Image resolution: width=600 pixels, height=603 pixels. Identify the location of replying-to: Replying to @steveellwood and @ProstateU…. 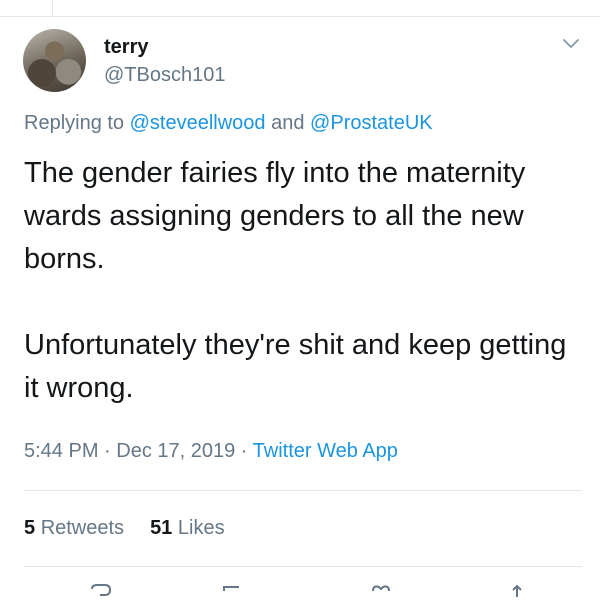
(228, 123).